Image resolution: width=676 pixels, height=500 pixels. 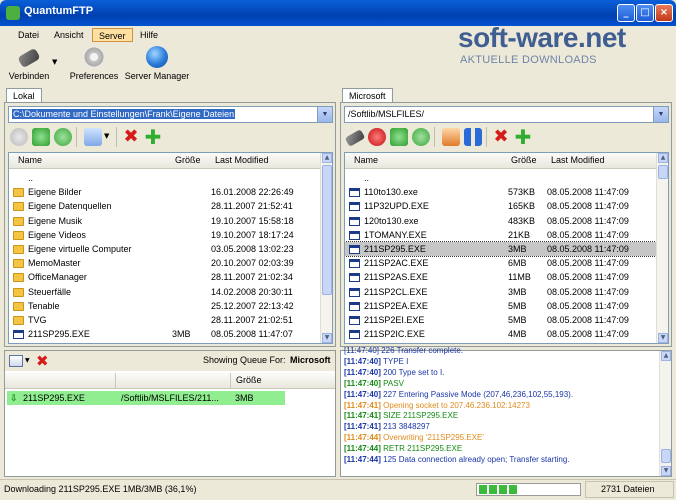 I want to click on preferences-button: Preferences, so click(x=94, y=62).